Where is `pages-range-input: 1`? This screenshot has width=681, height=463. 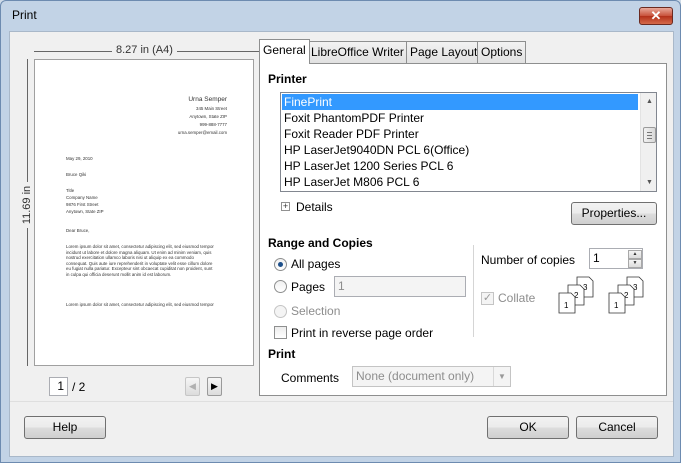 pages-range-input: 1 is located at coordinates (400, 286).